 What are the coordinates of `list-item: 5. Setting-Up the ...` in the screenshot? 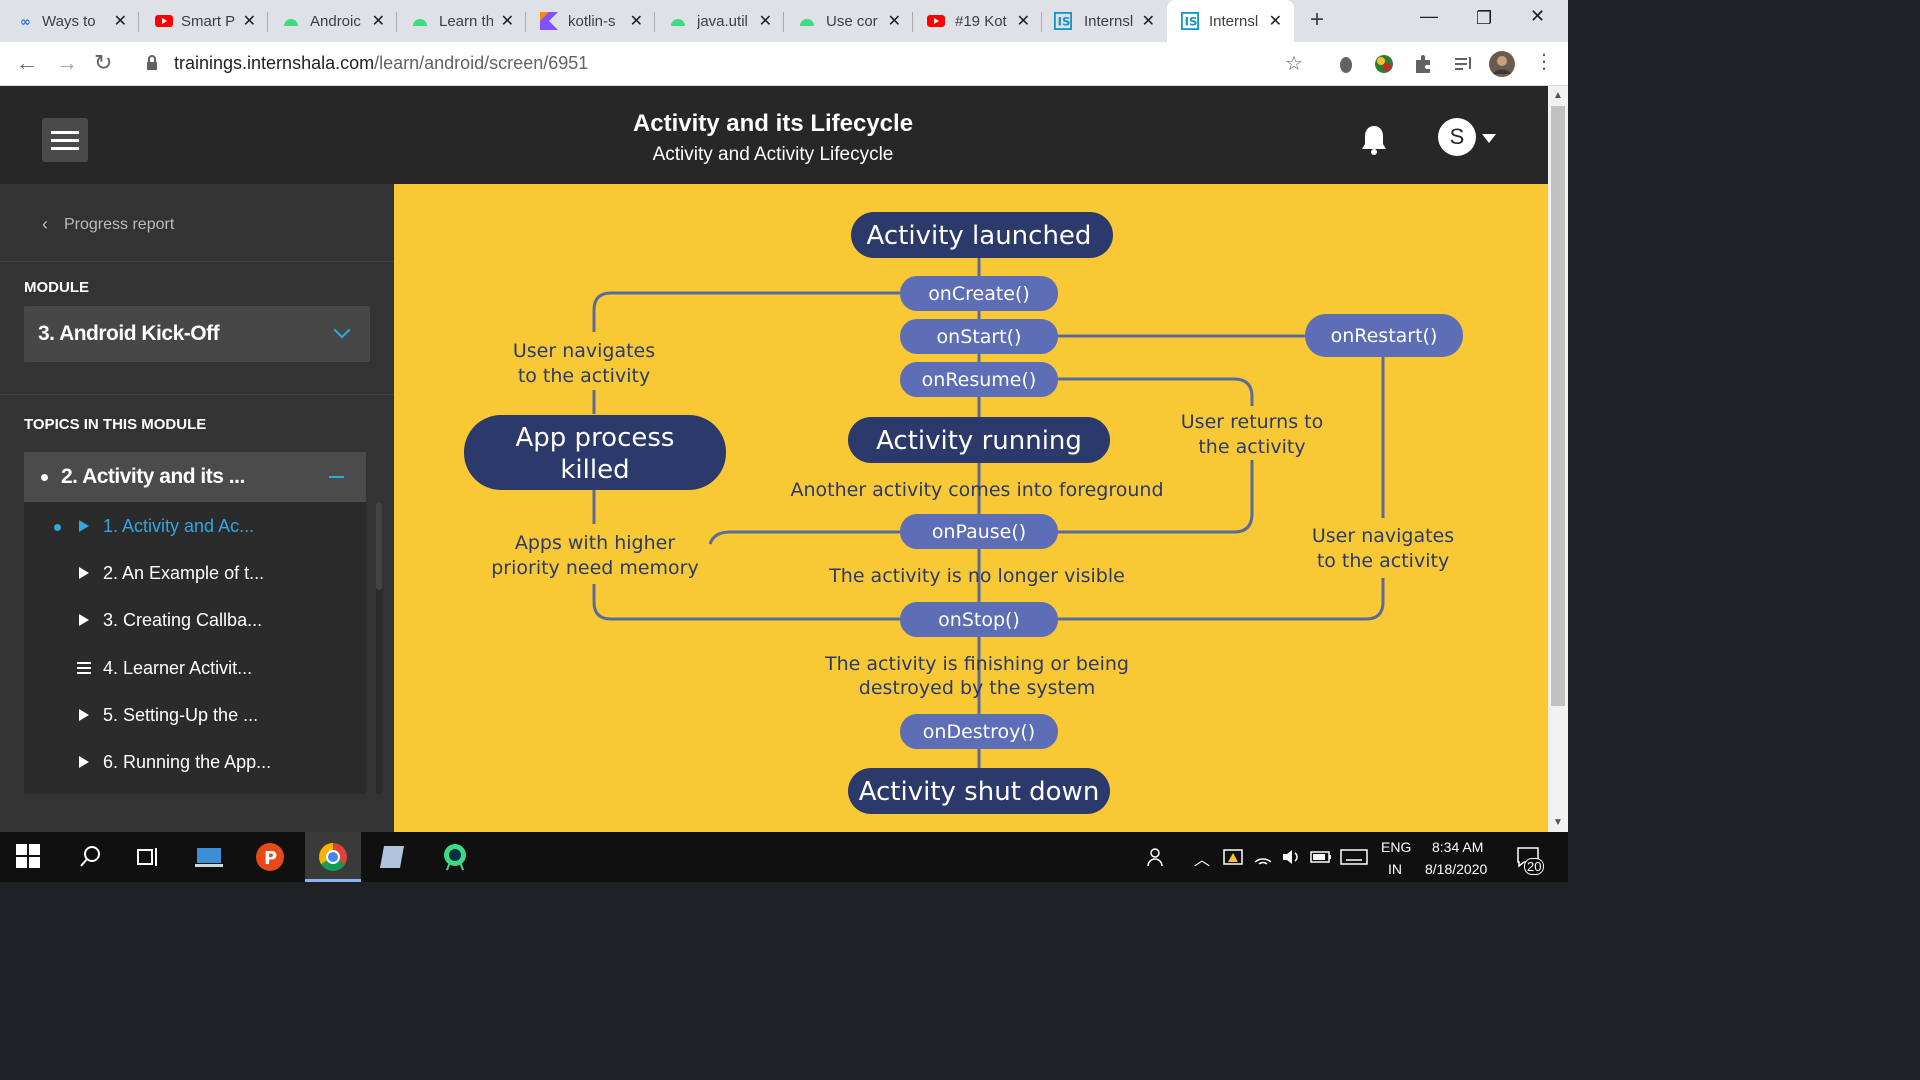 It's located at (195, 716).